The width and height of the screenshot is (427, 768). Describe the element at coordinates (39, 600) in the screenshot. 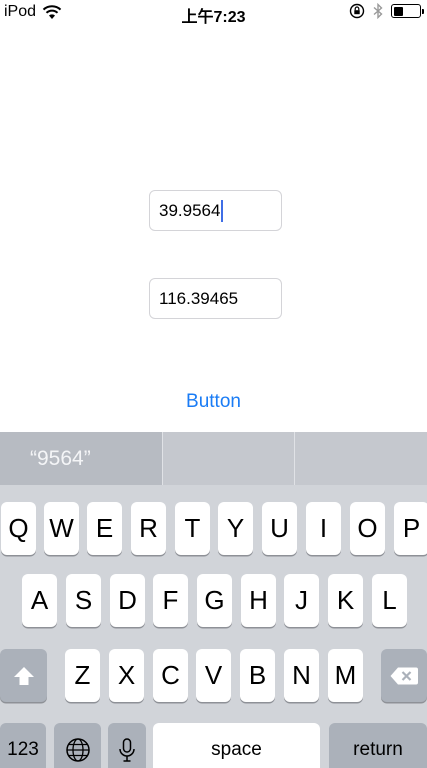

I see `key-a: A` at that location.